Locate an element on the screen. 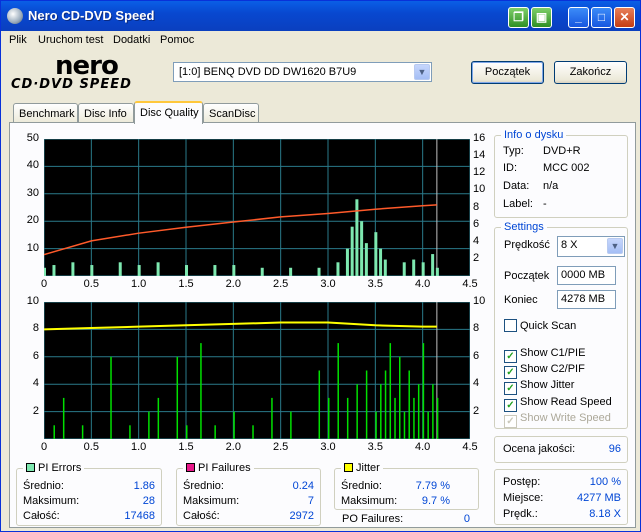  end-field: 4278 MB is located at coordinates (586, 299).